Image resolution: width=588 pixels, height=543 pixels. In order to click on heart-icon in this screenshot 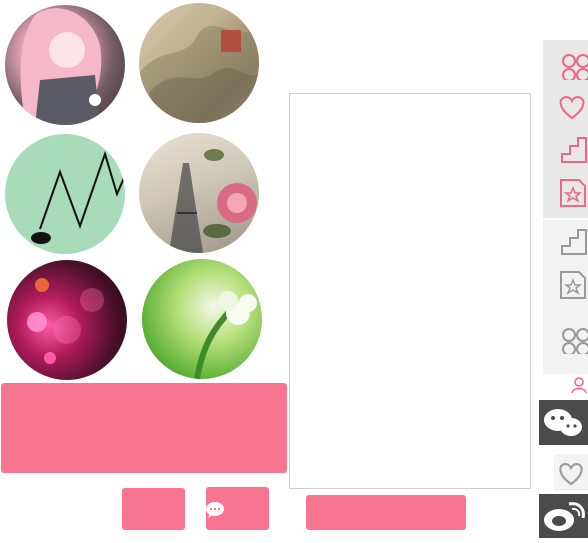, I will do `click(572, 106)`.